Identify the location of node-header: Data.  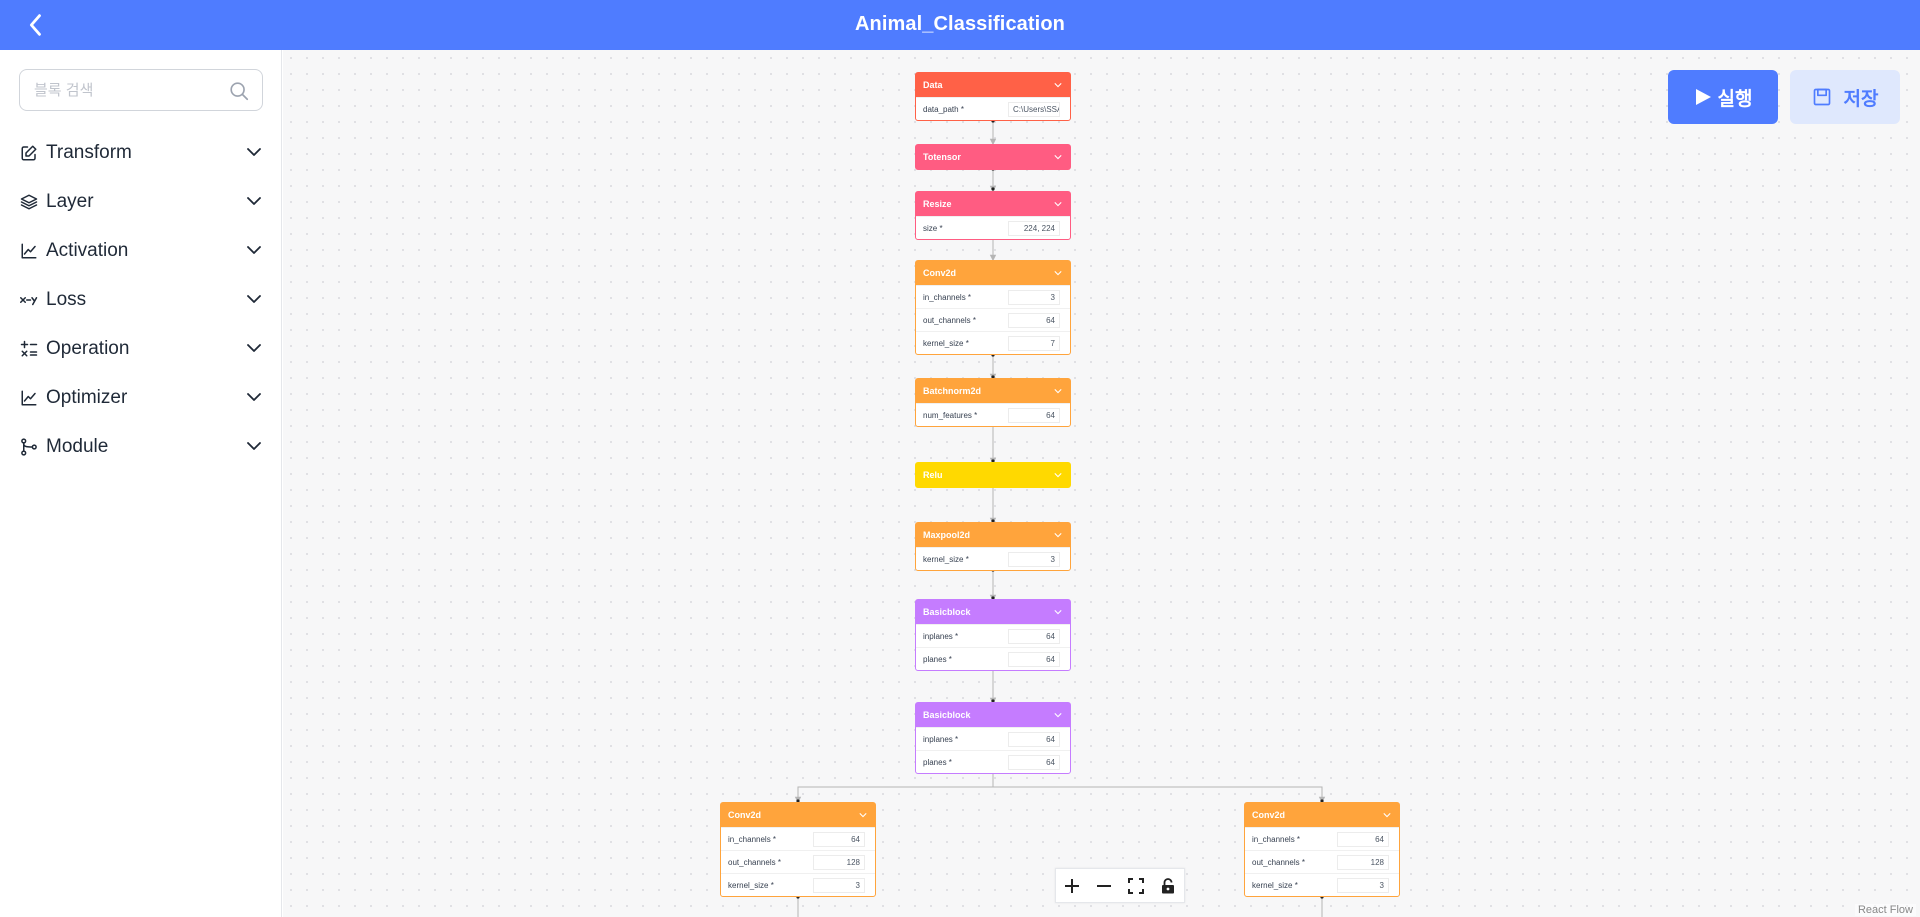
(993, 85).